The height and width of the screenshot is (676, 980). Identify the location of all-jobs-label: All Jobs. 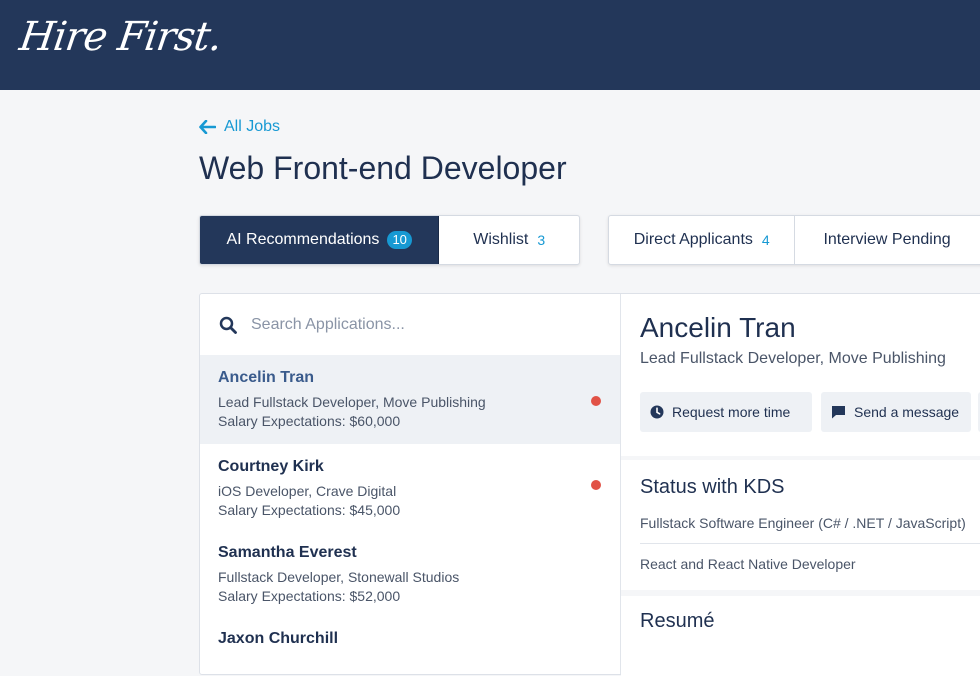
(252, 126).